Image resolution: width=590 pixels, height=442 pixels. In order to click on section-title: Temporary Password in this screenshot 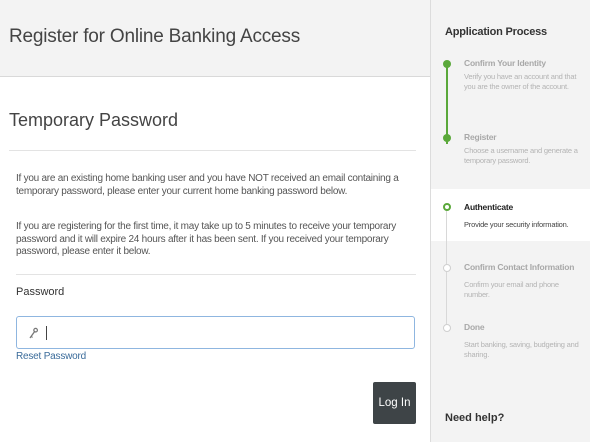, I will do `click(94, 120)`.